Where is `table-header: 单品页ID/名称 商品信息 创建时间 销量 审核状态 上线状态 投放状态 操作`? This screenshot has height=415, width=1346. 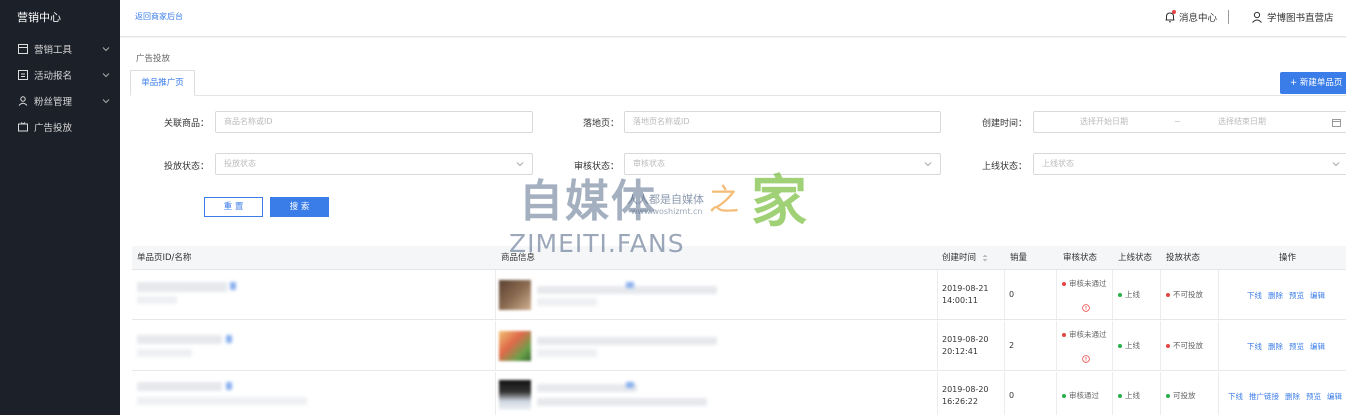 table-header: 单品页ID/名称 商品信息 创建时间 销量 审核状态 上线状态 投放状态 操作 is located at coordinates (739, 258).